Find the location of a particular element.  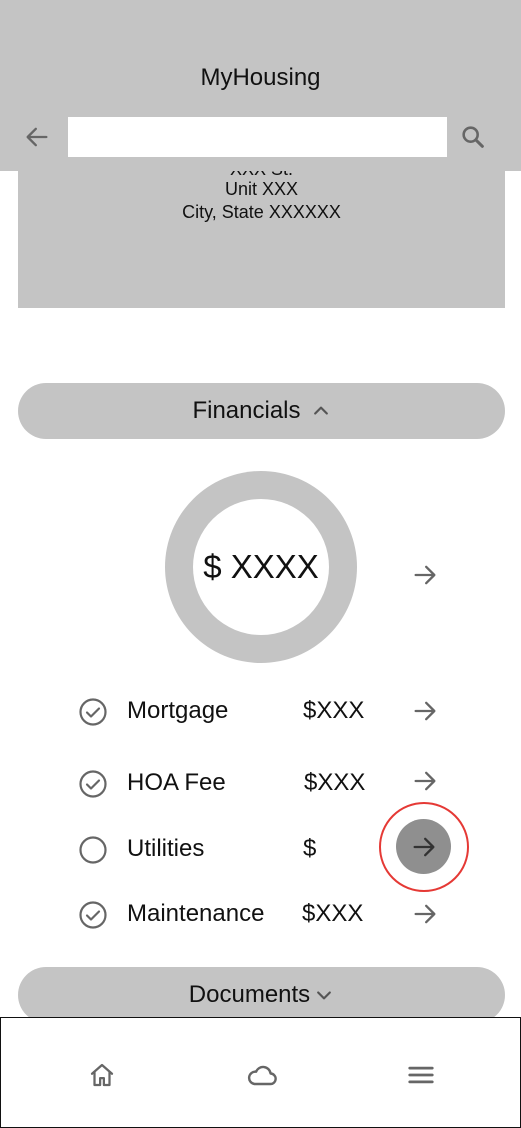

mortgage-label: Mortgage is located at coordinates (178, 710).